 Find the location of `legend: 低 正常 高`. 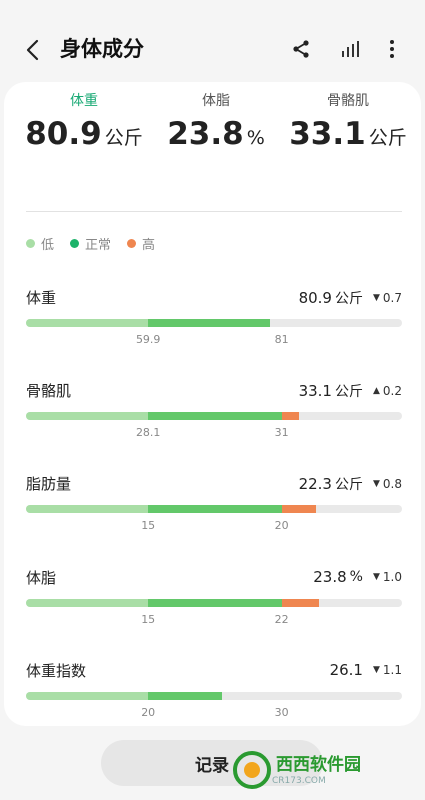

legend: 低 正常 高 is located at coordinates (98, 243).